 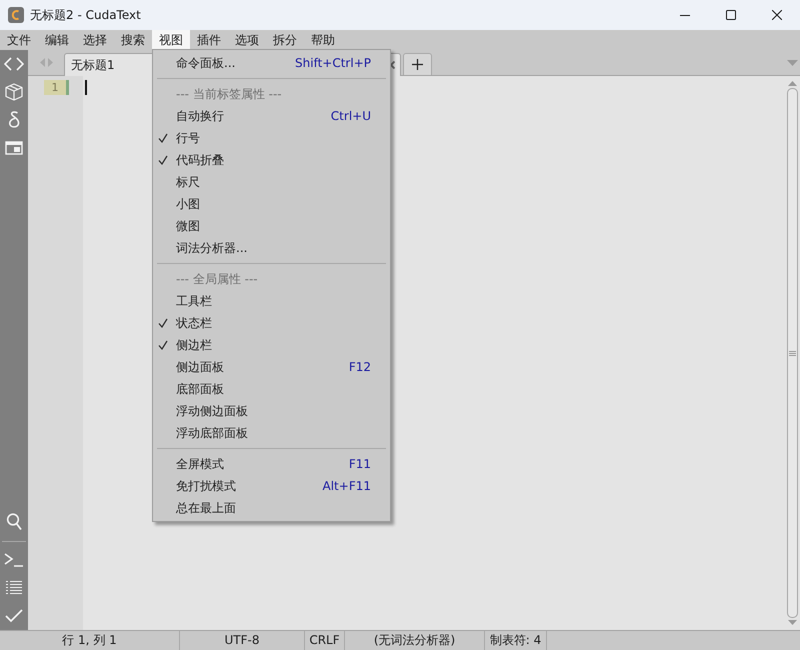 I want to click on menu-item: 自动换行 Ctrl+U, so click(x=271, y=116).